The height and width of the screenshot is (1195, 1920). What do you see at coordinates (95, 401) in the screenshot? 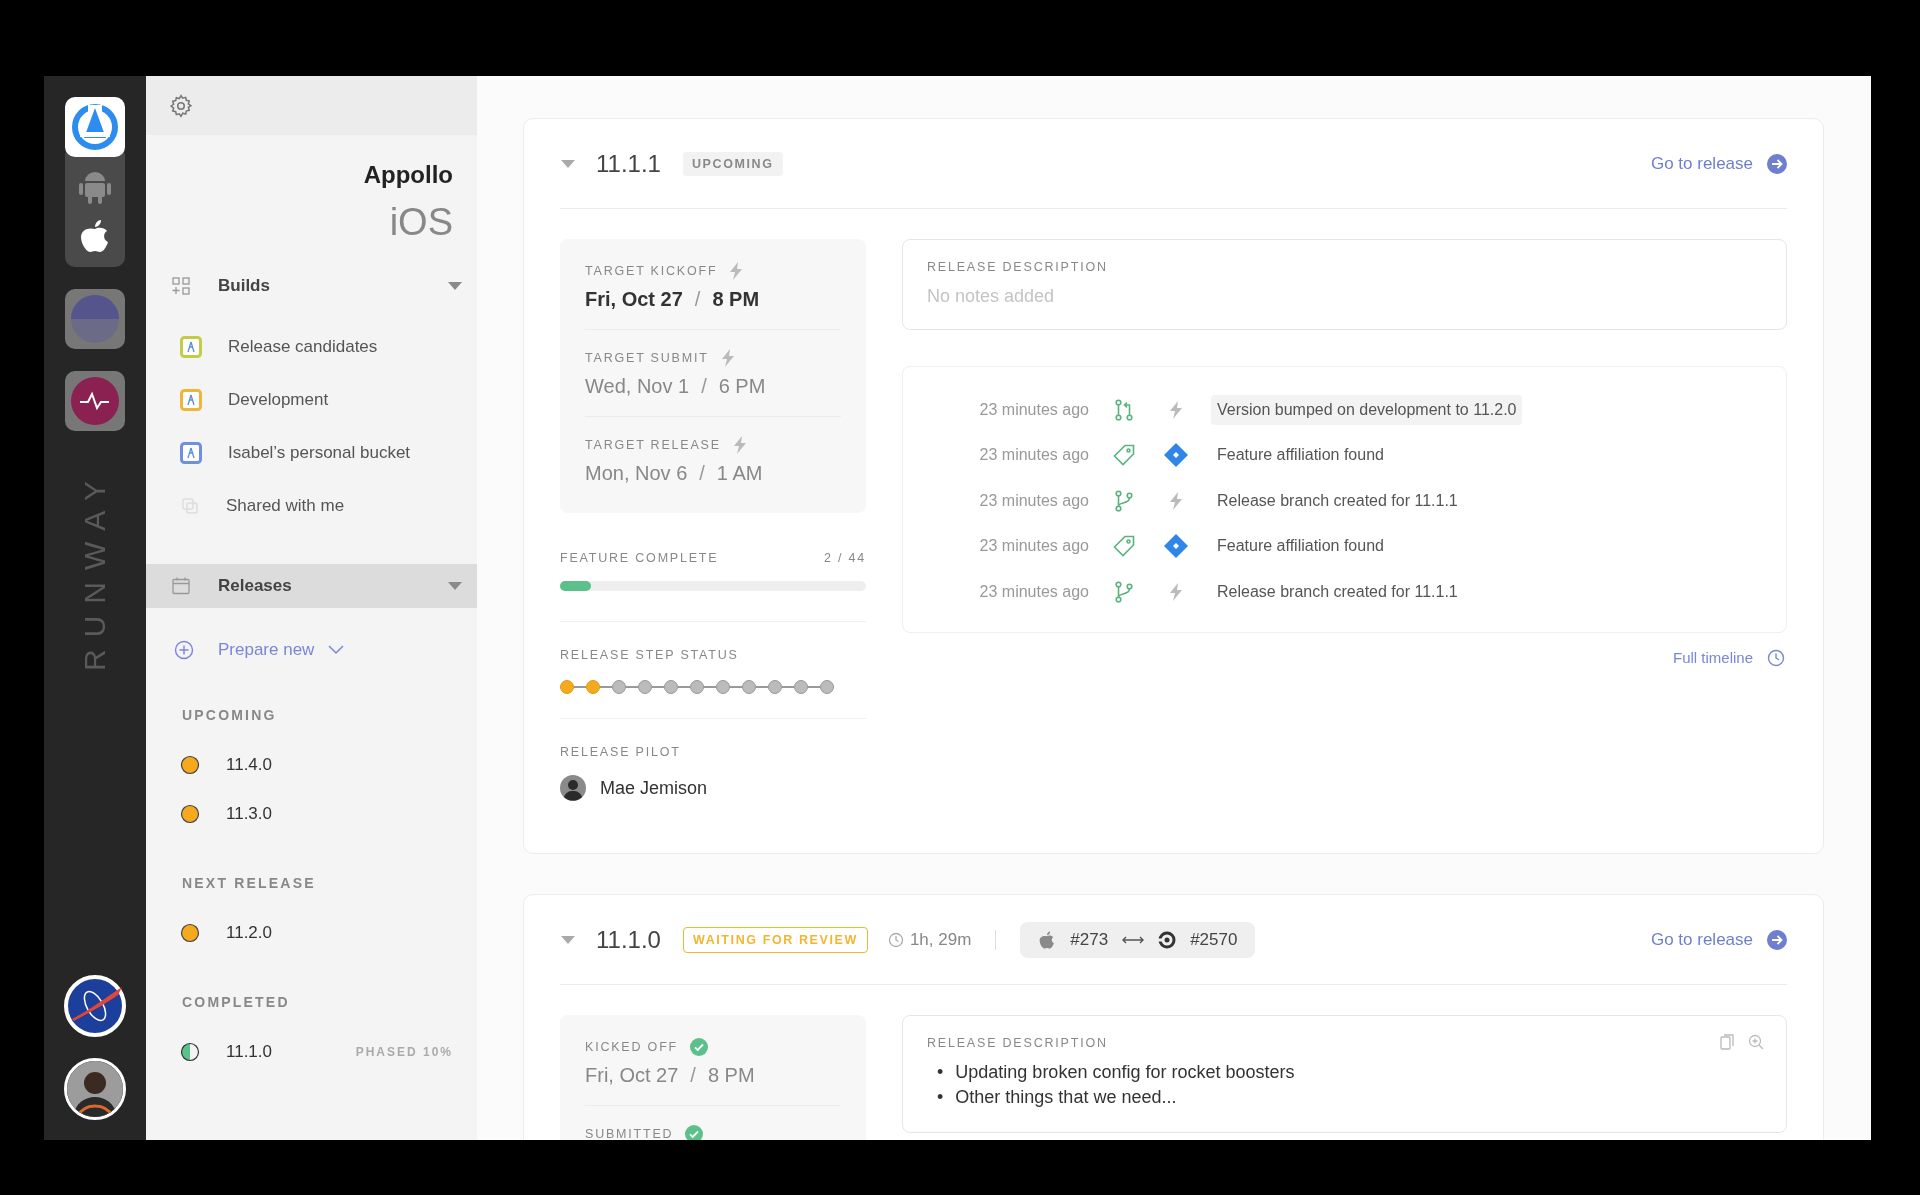
I see `app-icon` at bounding box center [95, 401].